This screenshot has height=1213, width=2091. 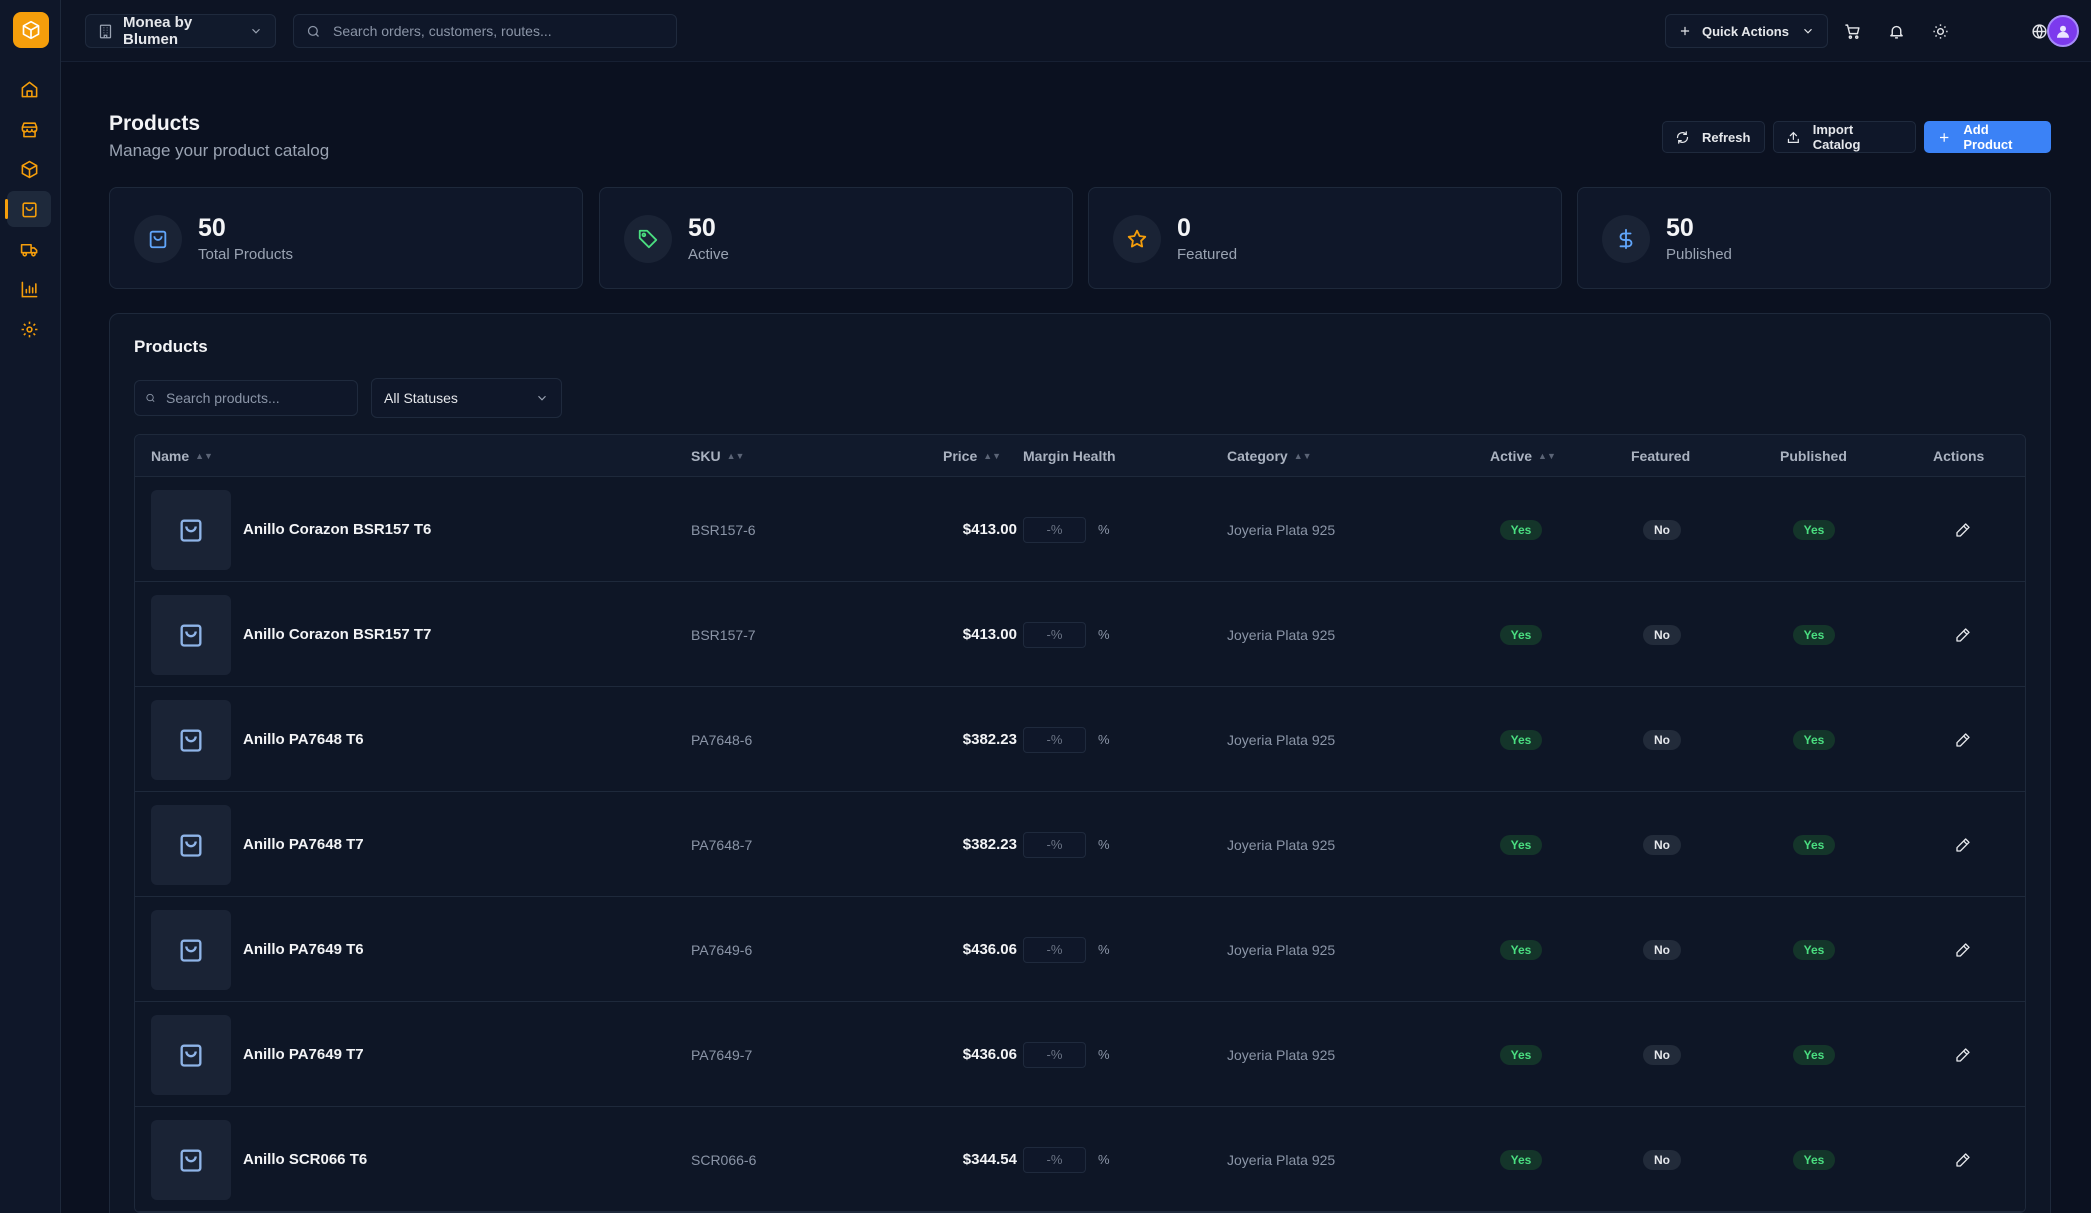 What do you see at coordinates (1325, 238) in the screenshot?
I see `stat-card-featured: 0 Featured` at bounding box center [1325, 238].